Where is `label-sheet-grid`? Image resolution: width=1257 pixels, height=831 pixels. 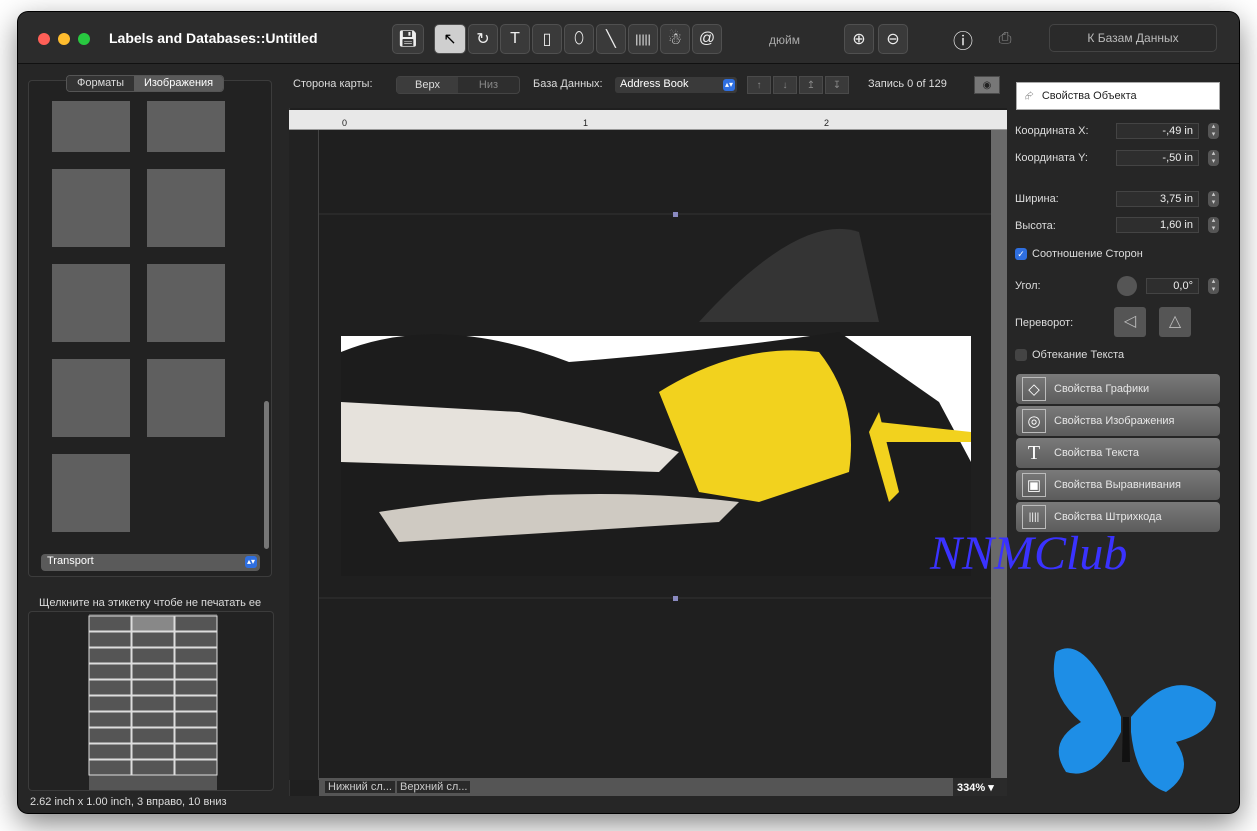
label-sheet-grid is located at coordinates (152, 702).